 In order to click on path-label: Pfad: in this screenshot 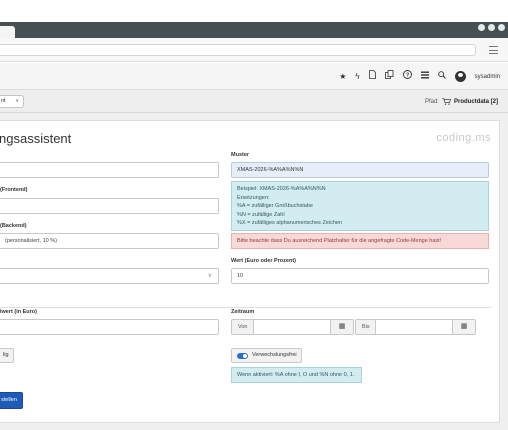, I will do `click(431, 101)`.